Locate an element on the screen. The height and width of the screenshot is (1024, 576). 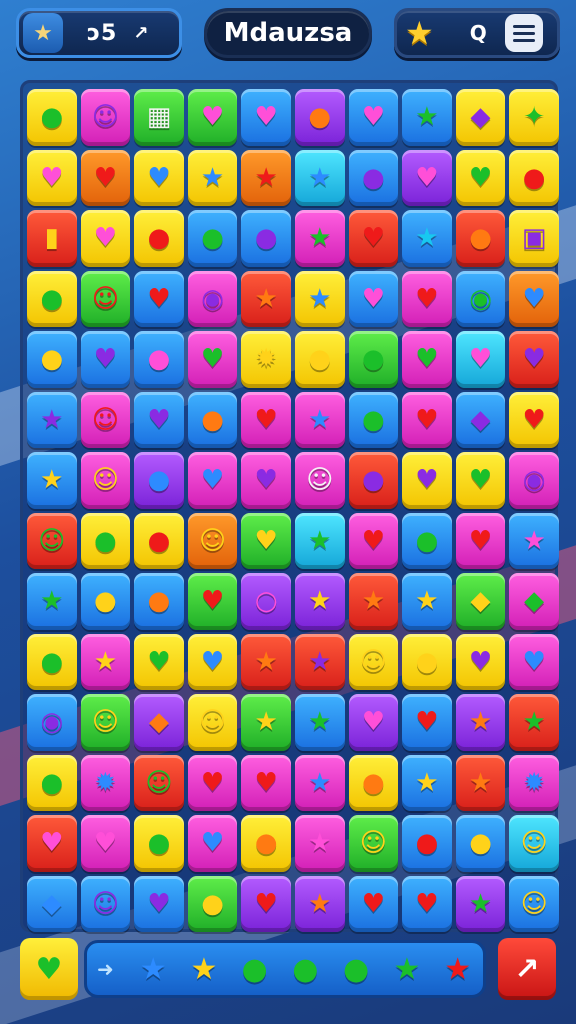
tile: ✹ is located at coordinates (266, 359).